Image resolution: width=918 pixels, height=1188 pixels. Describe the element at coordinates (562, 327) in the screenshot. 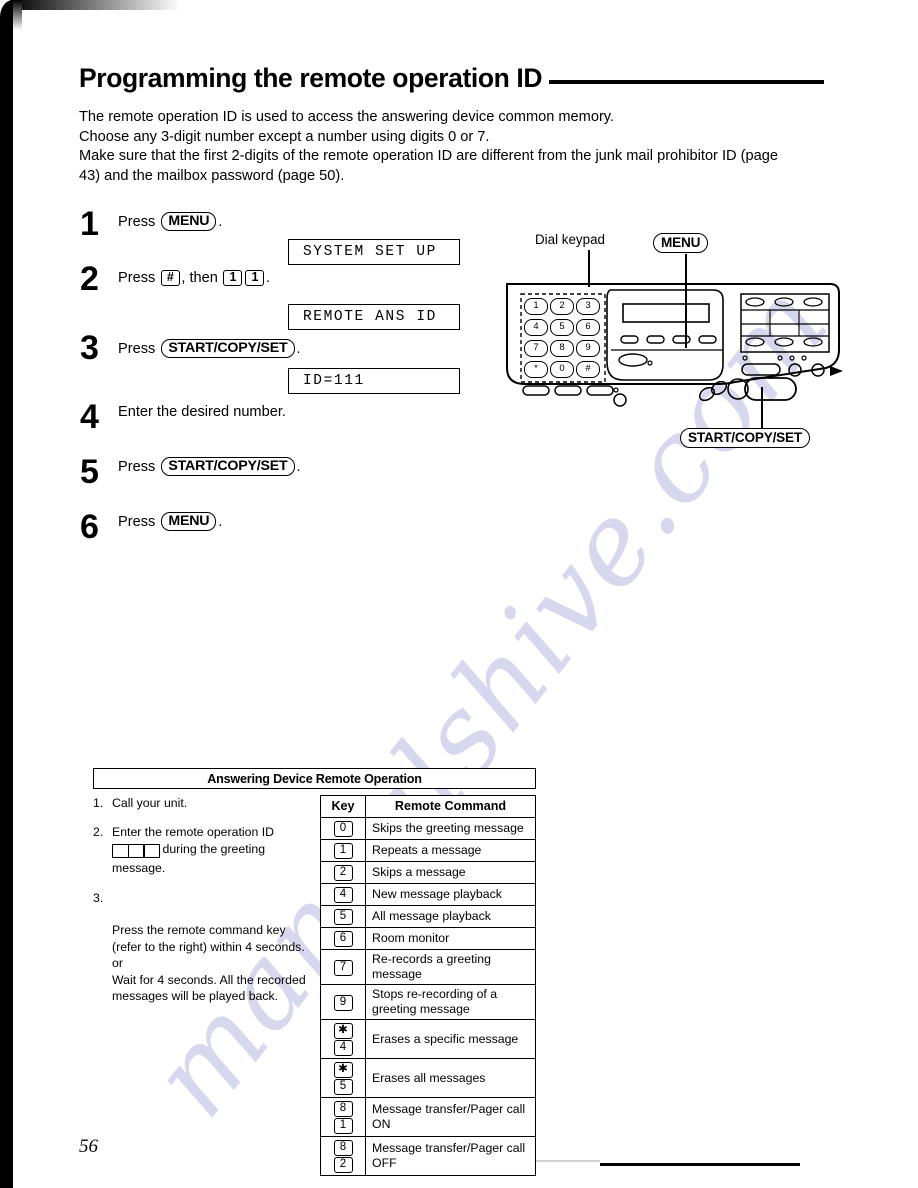

I see `keypad-key-5: 5` at that location.